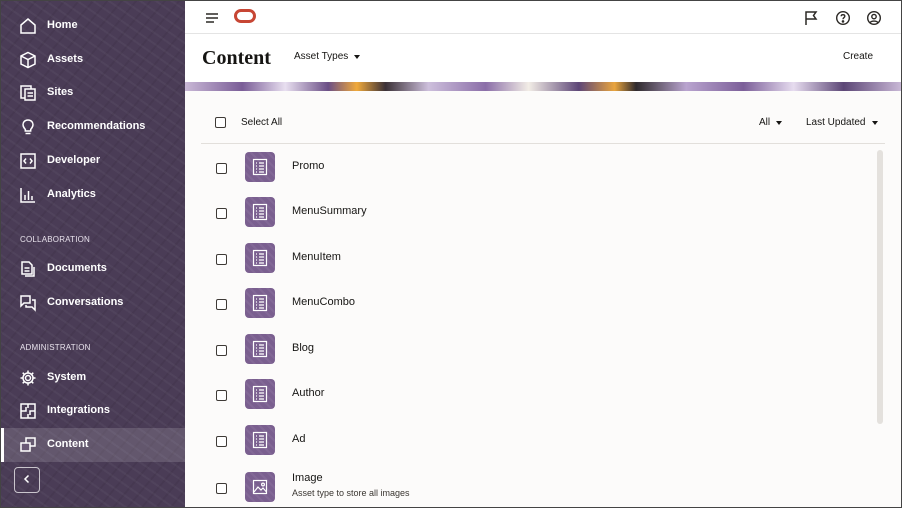 This screenshot has height=508, width=902. I want to click on sidebar-item-label: Integrations, so click(78, 410).